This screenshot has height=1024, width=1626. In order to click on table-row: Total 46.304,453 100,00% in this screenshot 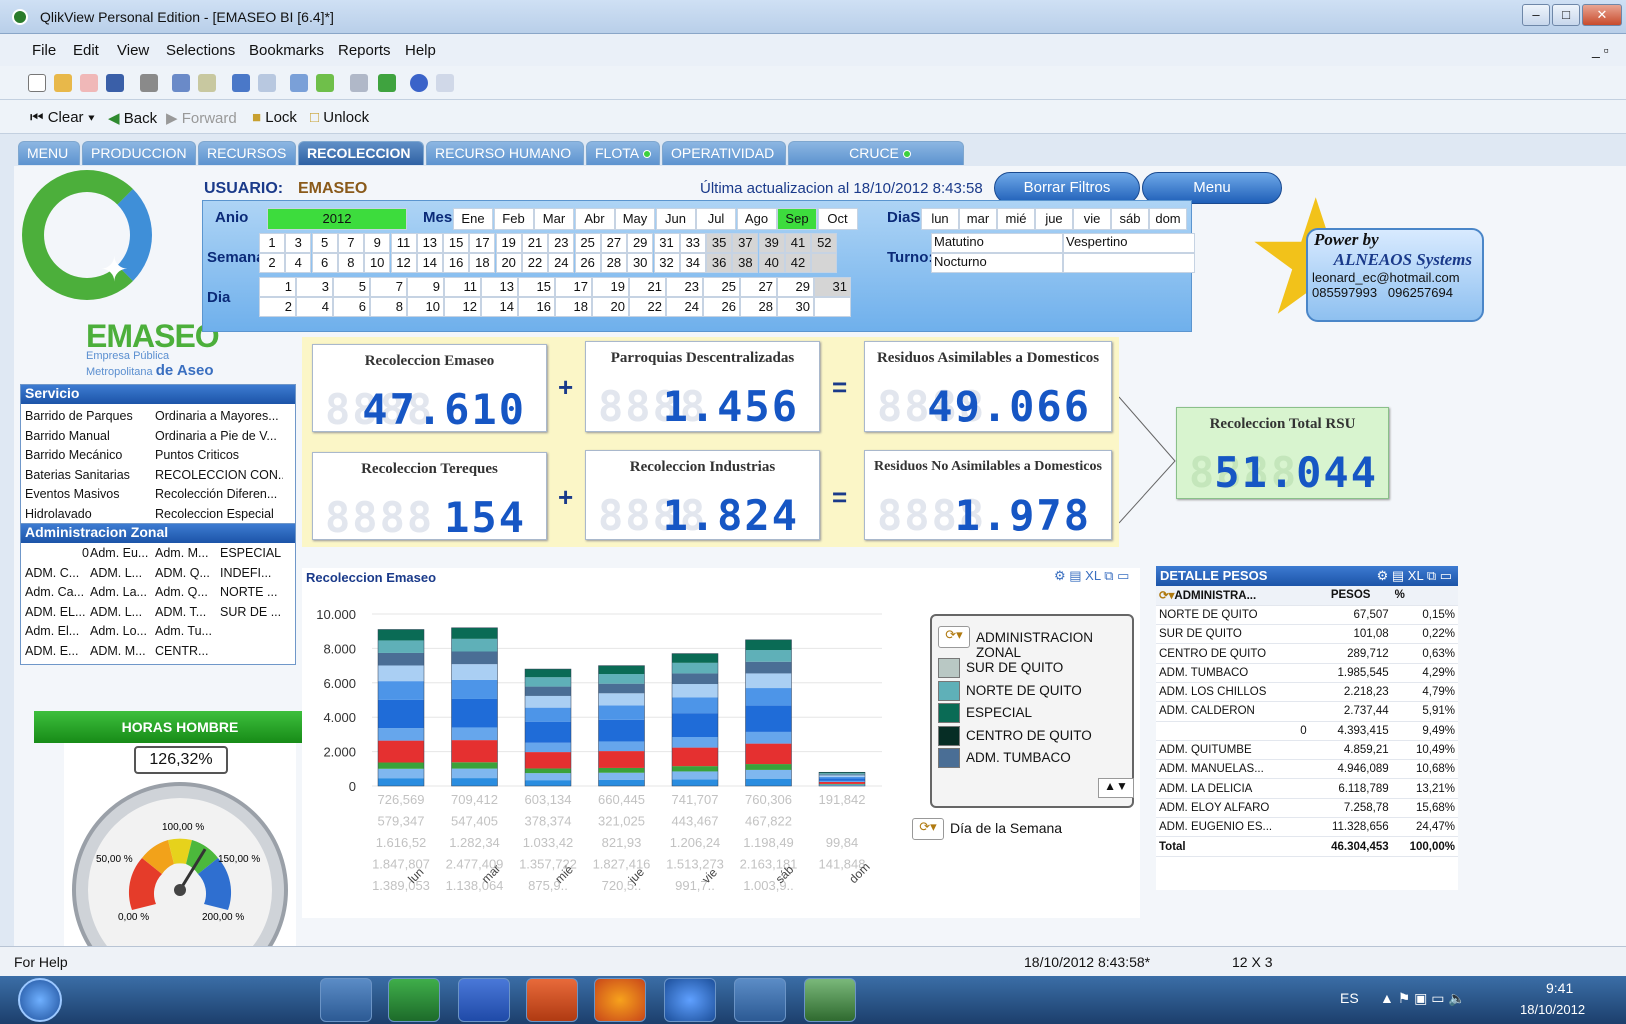, I will do `click(1307, 846)`.